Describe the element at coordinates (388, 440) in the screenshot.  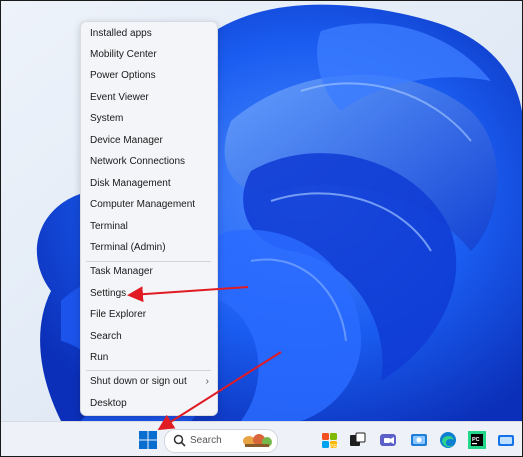
I see `chat-icon` at that location.